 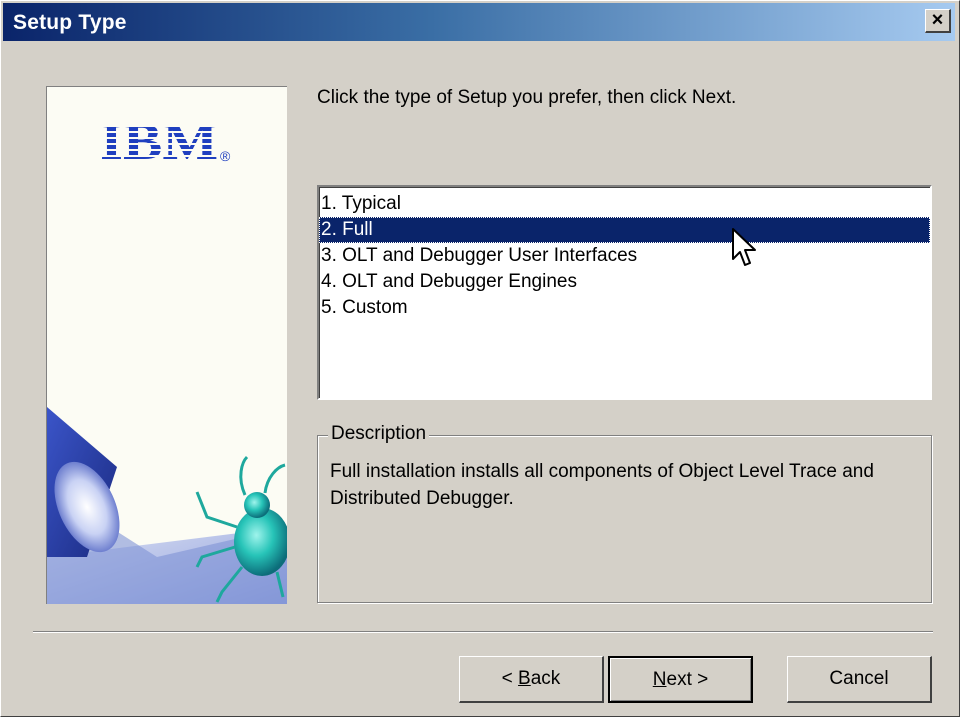 What do you see at coordinates (545, 678) in the screenshot?
I see `back-label-rest: ack` at bounding box center [545, 678].